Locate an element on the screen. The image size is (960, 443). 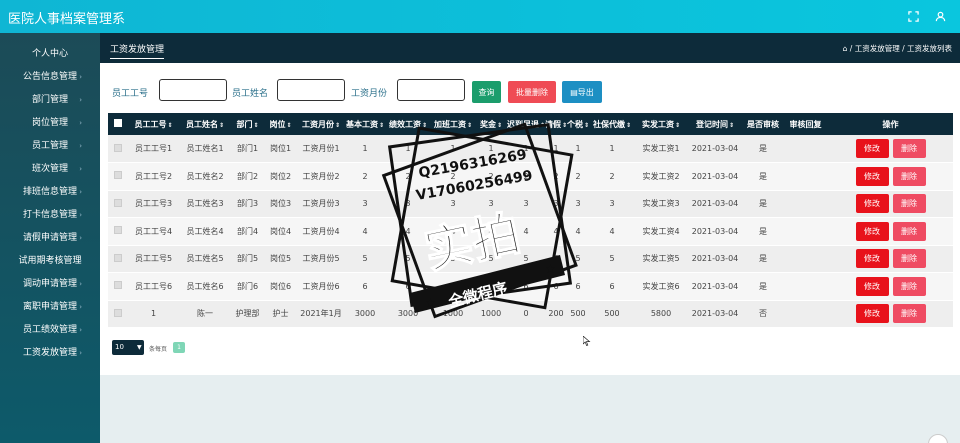
column-header: 社保代缴⇕ is located at coordinates (612, 124).